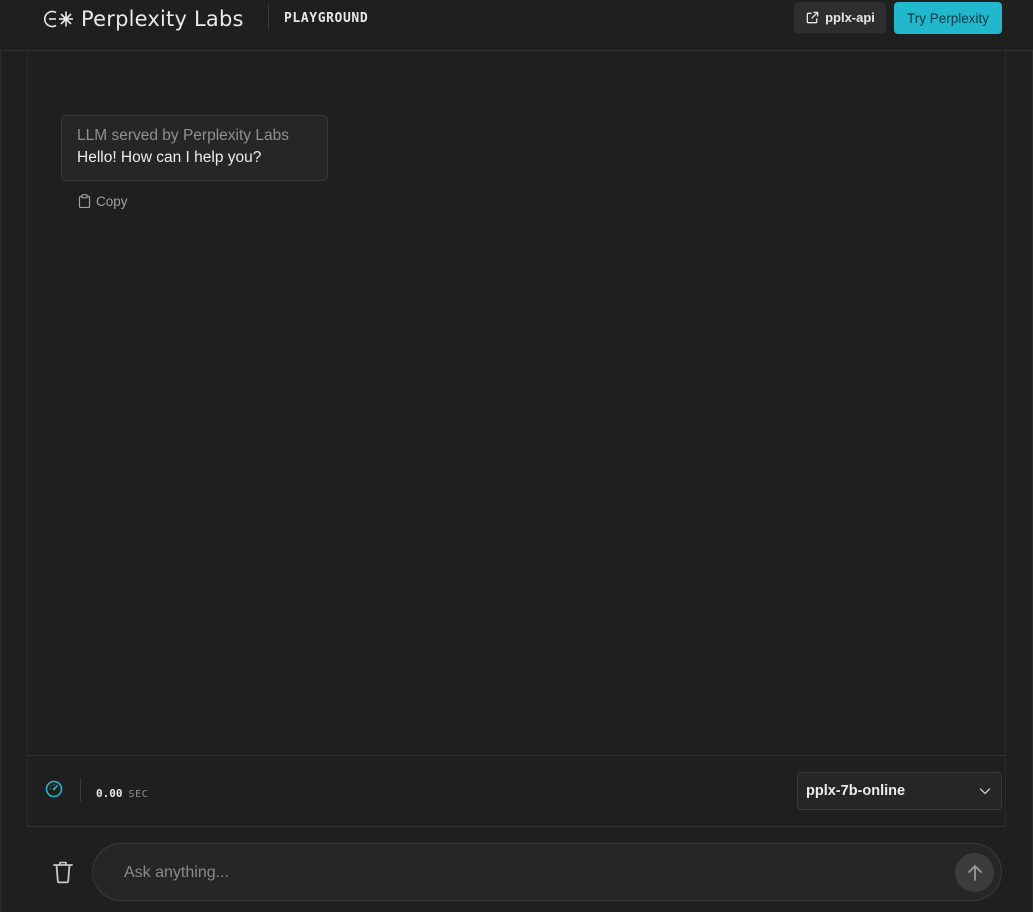 This screenshot has width=1033, height=912. I want to click on response-timer: 0.00 SEC, so click(122, 793).